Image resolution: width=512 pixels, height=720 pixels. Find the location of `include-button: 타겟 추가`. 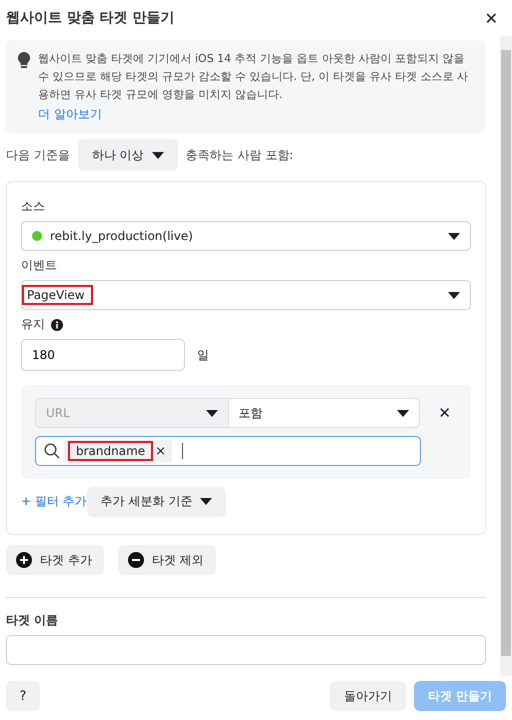

include-button: 타겟 추가 is located at coordinates (55, 560).